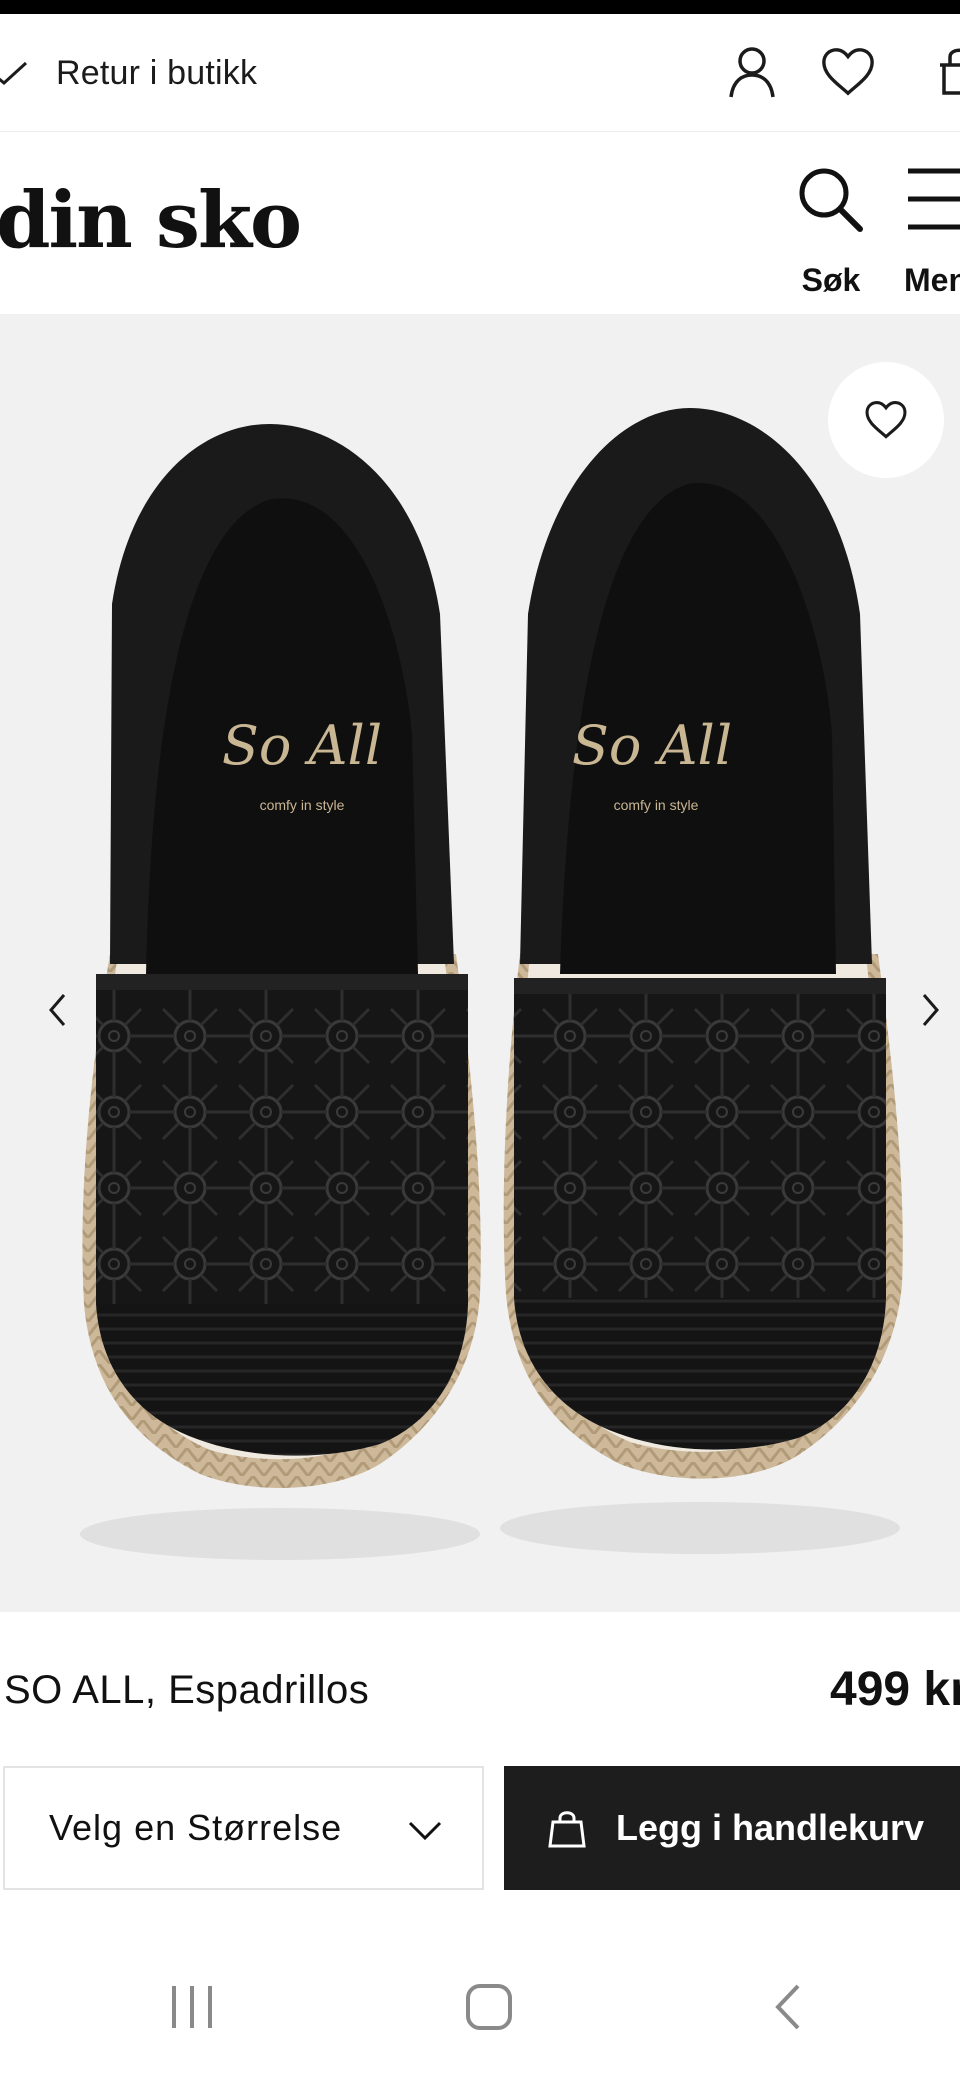 The height and width of the screenshot is (2080, 960). What do you see at coordinates (425, 1831) in the screenshot?
I see `chevron-down-icon` at bounding box center [425, 1831].